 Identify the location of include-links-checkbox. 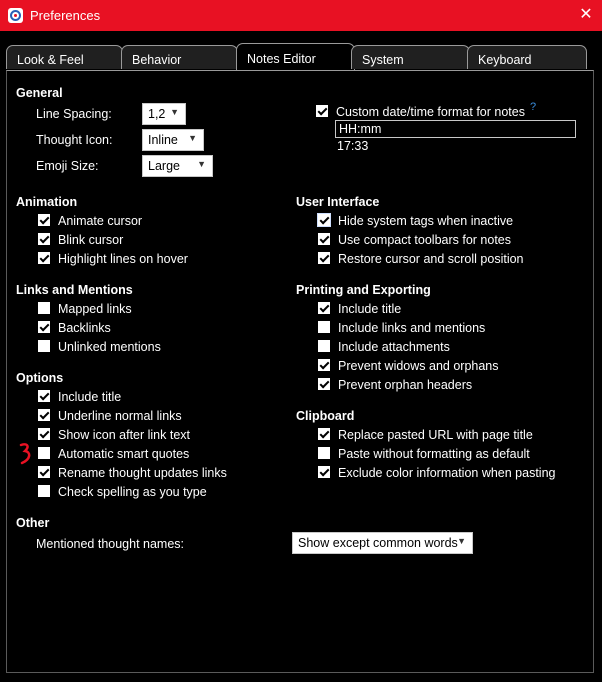
(324, 327).